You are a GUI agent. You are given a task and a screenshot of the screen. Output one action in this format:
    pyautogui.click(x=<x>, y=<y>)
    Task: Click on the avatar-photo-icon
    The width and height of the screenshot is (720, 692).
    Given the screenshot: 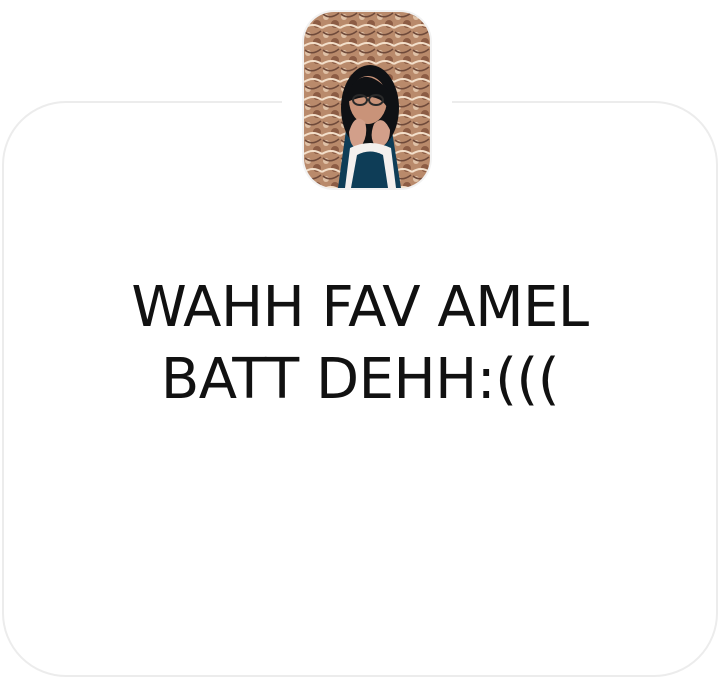 What is the action you would take?
    pyautogui.click(x=367, y=100)
    